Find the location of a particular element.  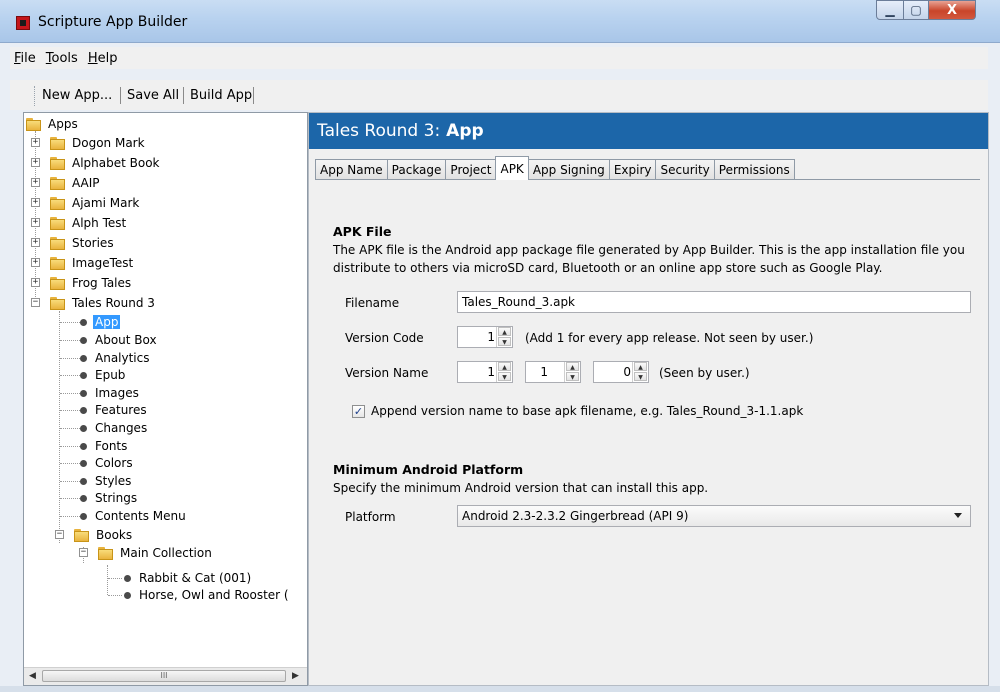

version-major-spinner: 1 ▲ ▼ is located at coordinates (485, 372).